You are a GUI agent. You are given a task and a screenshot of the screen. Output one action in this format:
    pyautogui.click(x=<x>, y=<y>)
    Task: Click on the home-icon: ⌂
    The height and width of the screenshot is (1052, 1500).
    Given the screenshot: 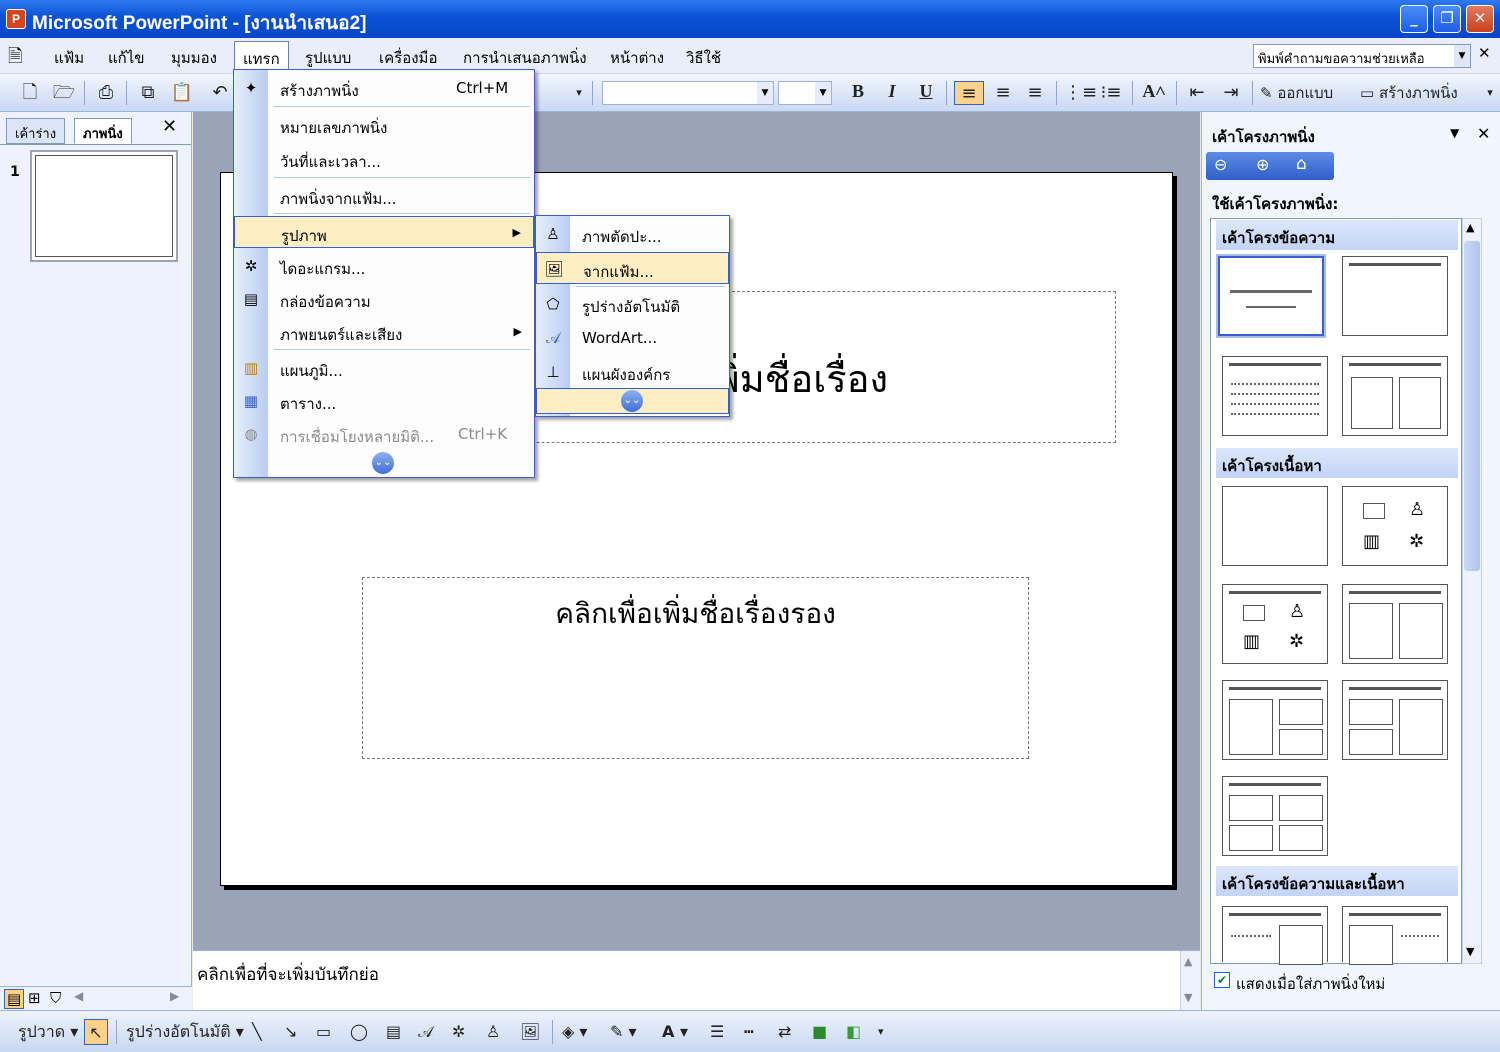 What is the action you would take?
    pyautogui.click(x=1301, y=164)
    